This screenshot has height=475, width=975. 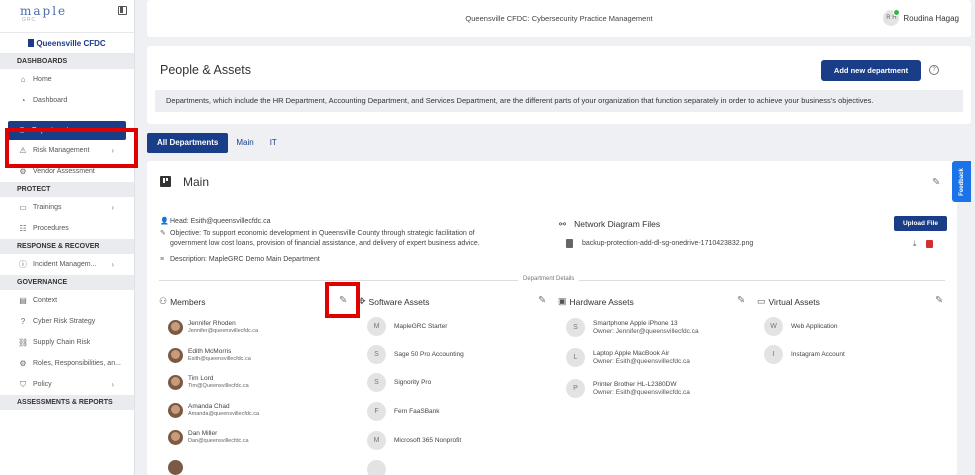 What do you see at coordinates (562, 301) in the screenshot?
I see `hardware-icon: ▣` at bounding box center [562, 301].